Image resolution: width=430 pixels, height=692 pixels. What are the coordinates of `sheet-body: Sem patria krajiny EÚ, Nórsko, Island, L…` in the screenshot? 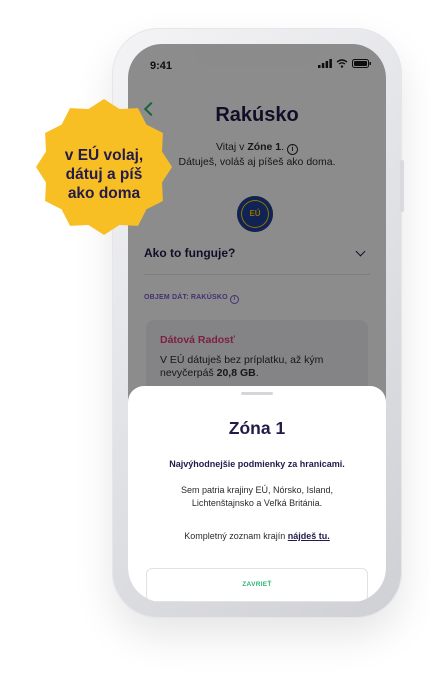 It's located at (257, 496).